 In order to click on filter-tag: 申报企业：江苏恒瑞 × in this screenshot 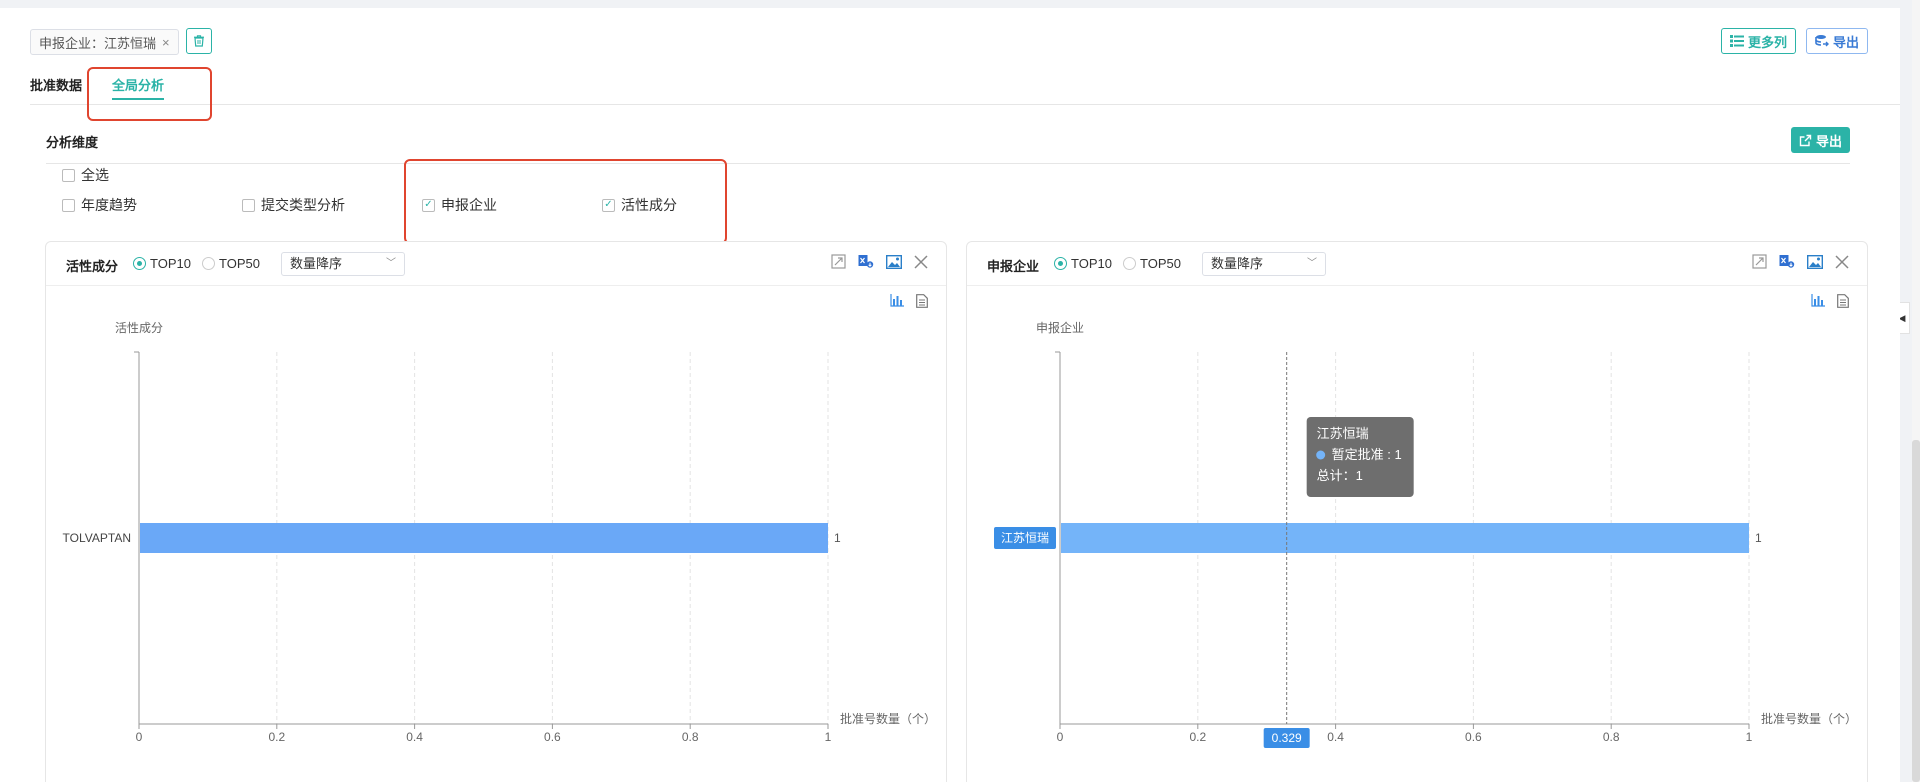, I will do `click(104, 42)`.